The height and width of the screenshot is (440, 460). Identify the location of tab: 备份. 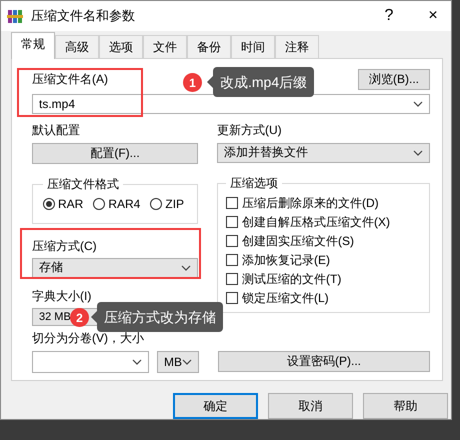
(209, 46).